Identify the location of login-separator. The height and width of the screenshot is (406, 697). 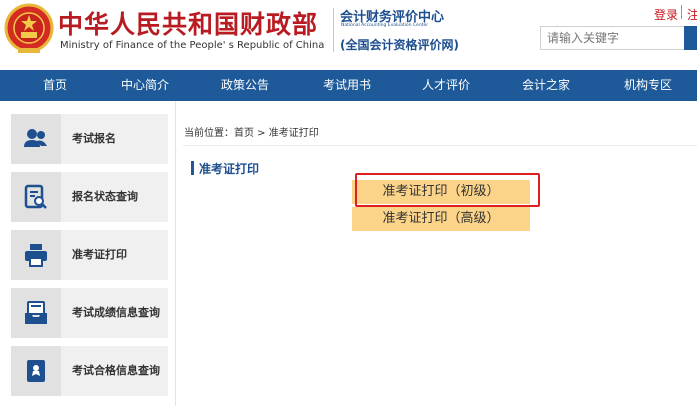
(681, 12).